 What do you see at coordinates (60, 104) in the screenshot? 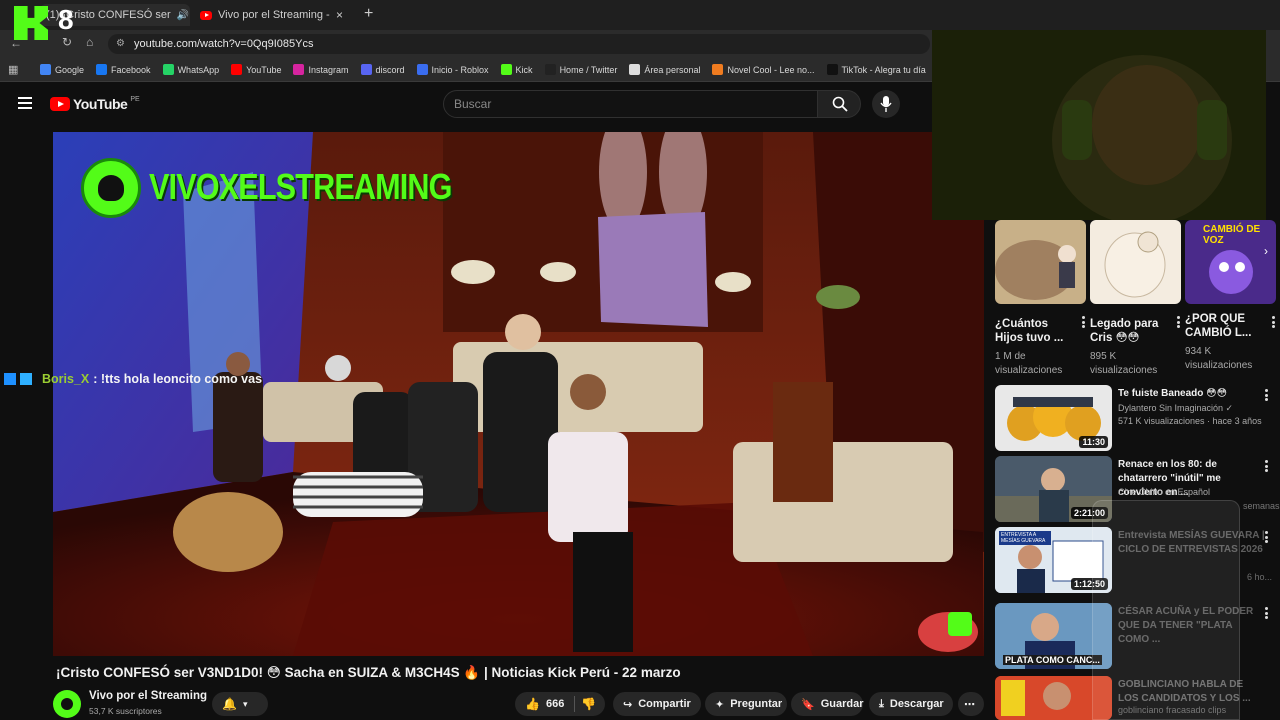
I see `youtube-play-icon` at bounding box center [60, 104].